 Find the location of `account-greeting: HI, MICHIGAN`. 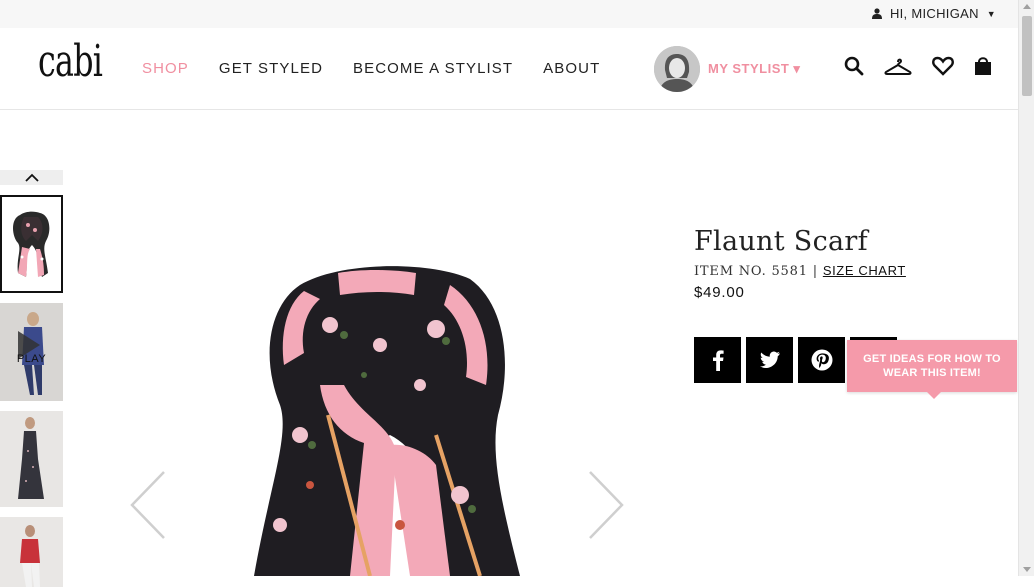

account-greeting: HI, MICHIGAN is located at coordinates (934, 13).